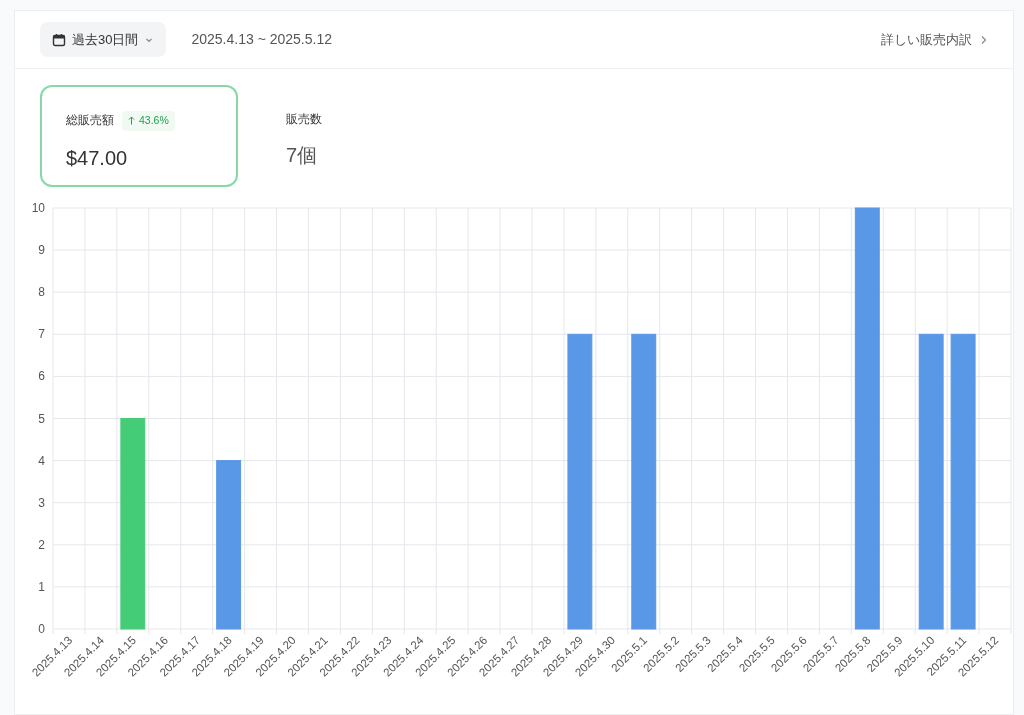  I want to click on stat-label: 販売数, so click(304, 119).